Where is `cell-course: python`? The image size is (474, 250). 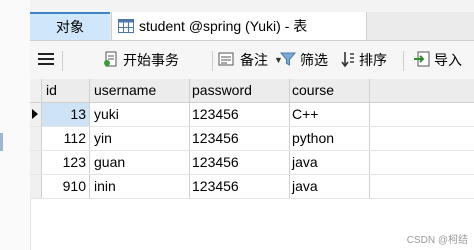 cell-course: python is located at coordinates (330, 138).